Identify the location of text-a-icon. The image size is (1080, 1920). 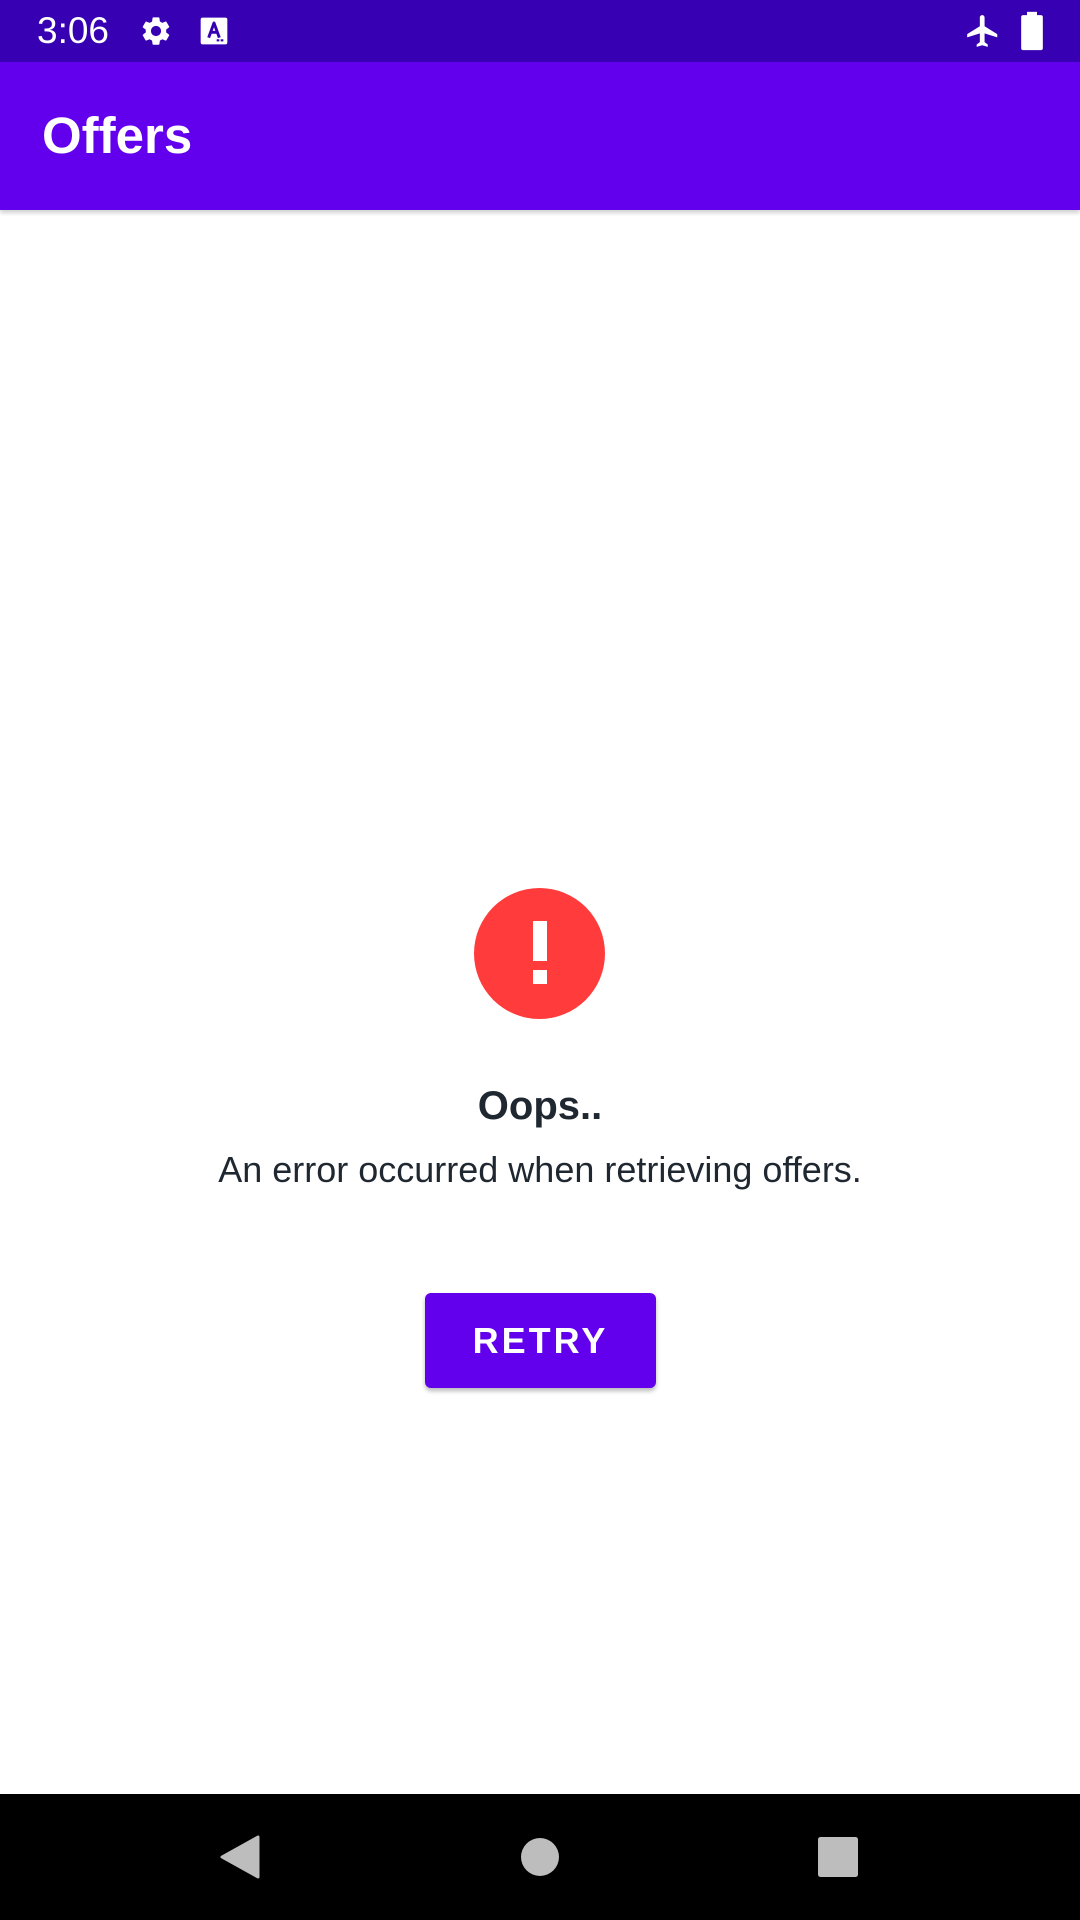
(214, 31).